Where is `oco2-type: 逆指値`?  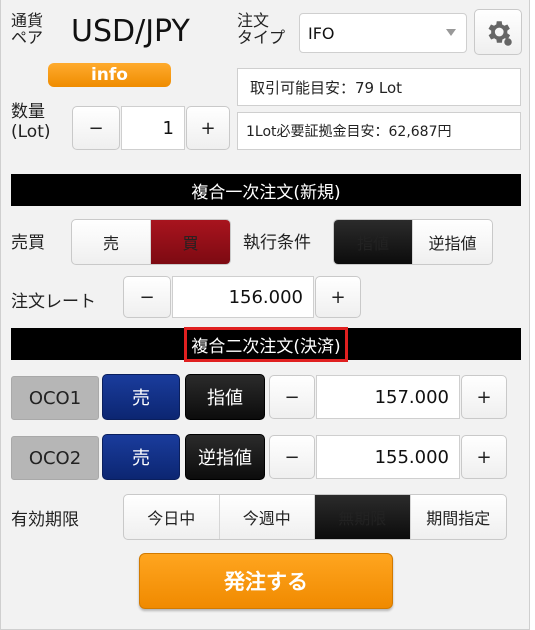 oco2-type: 逆指値 is located at coordinates (225, 457).